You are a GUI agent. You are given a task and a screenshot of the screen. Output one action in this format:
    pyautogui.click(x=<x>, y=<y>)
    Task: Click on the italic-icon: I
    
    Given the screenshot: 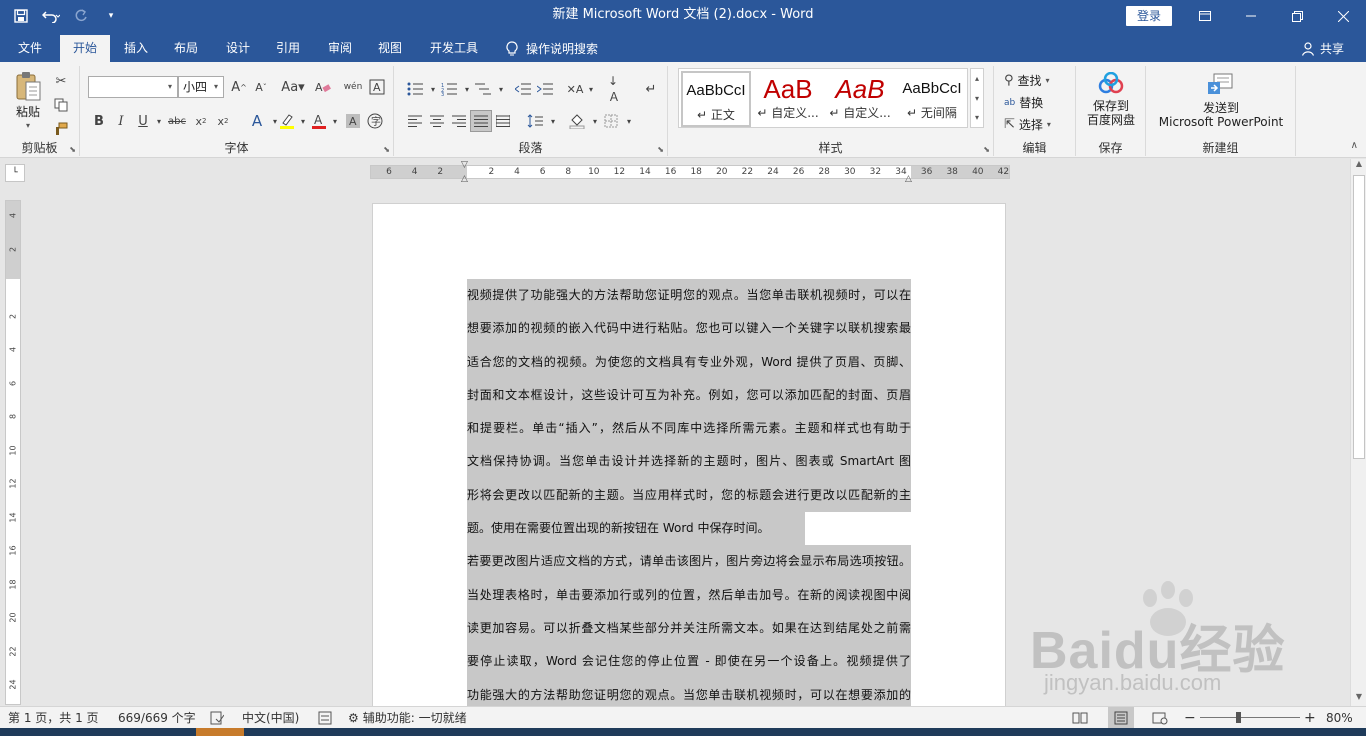 What is the action you would take?
    pyautogui.click(x=121, y=121)
    